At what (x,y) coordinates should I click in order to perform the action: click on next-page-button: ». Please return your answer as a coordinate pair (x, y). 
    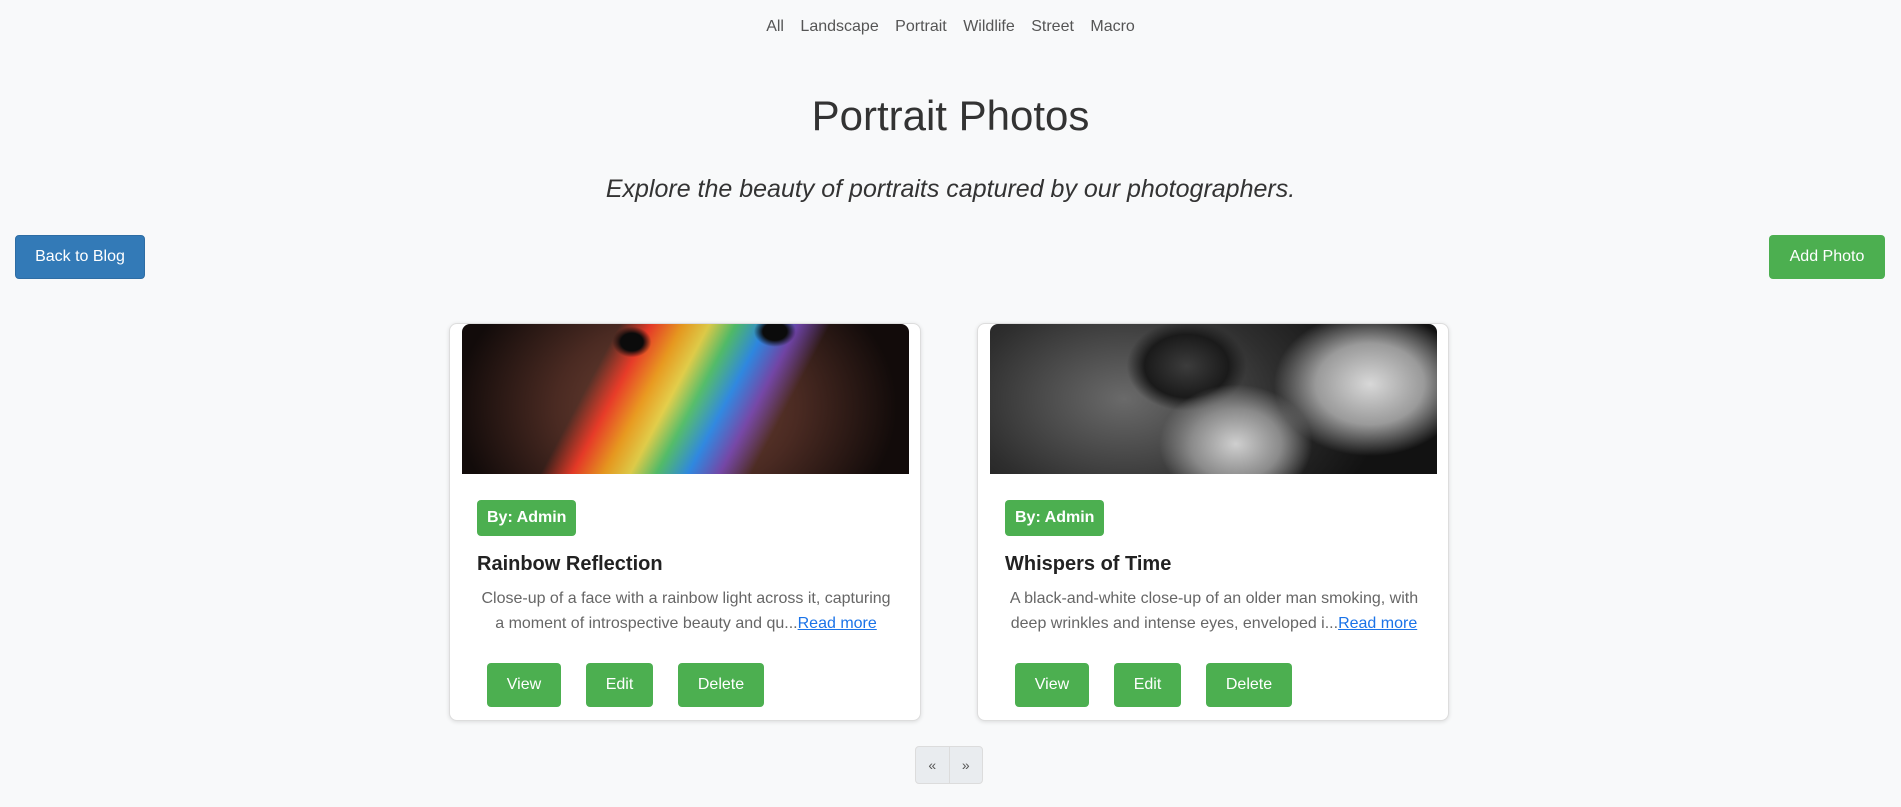
    Looking at the image, I should click on (965, 765).